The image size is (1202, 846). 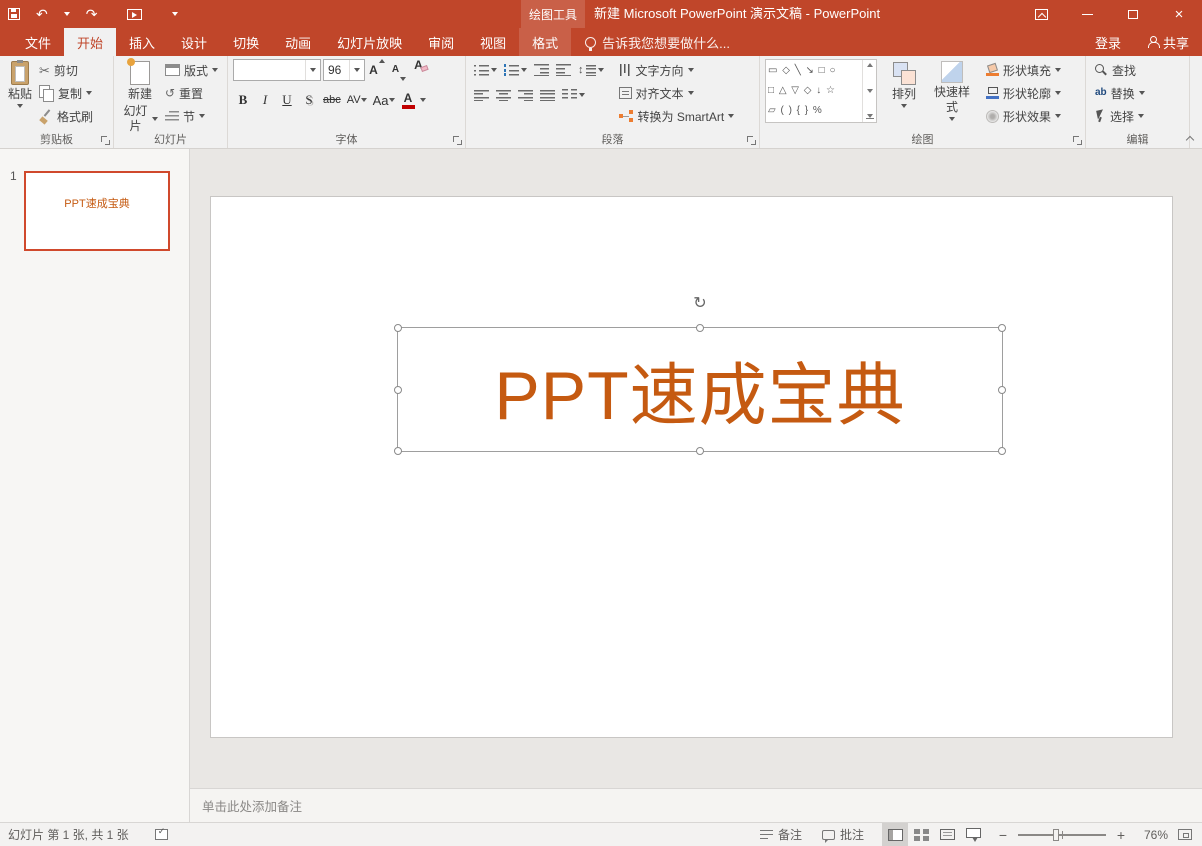 I want to click on fit-slide-to-window-icon, so click(x=1185, y=834).